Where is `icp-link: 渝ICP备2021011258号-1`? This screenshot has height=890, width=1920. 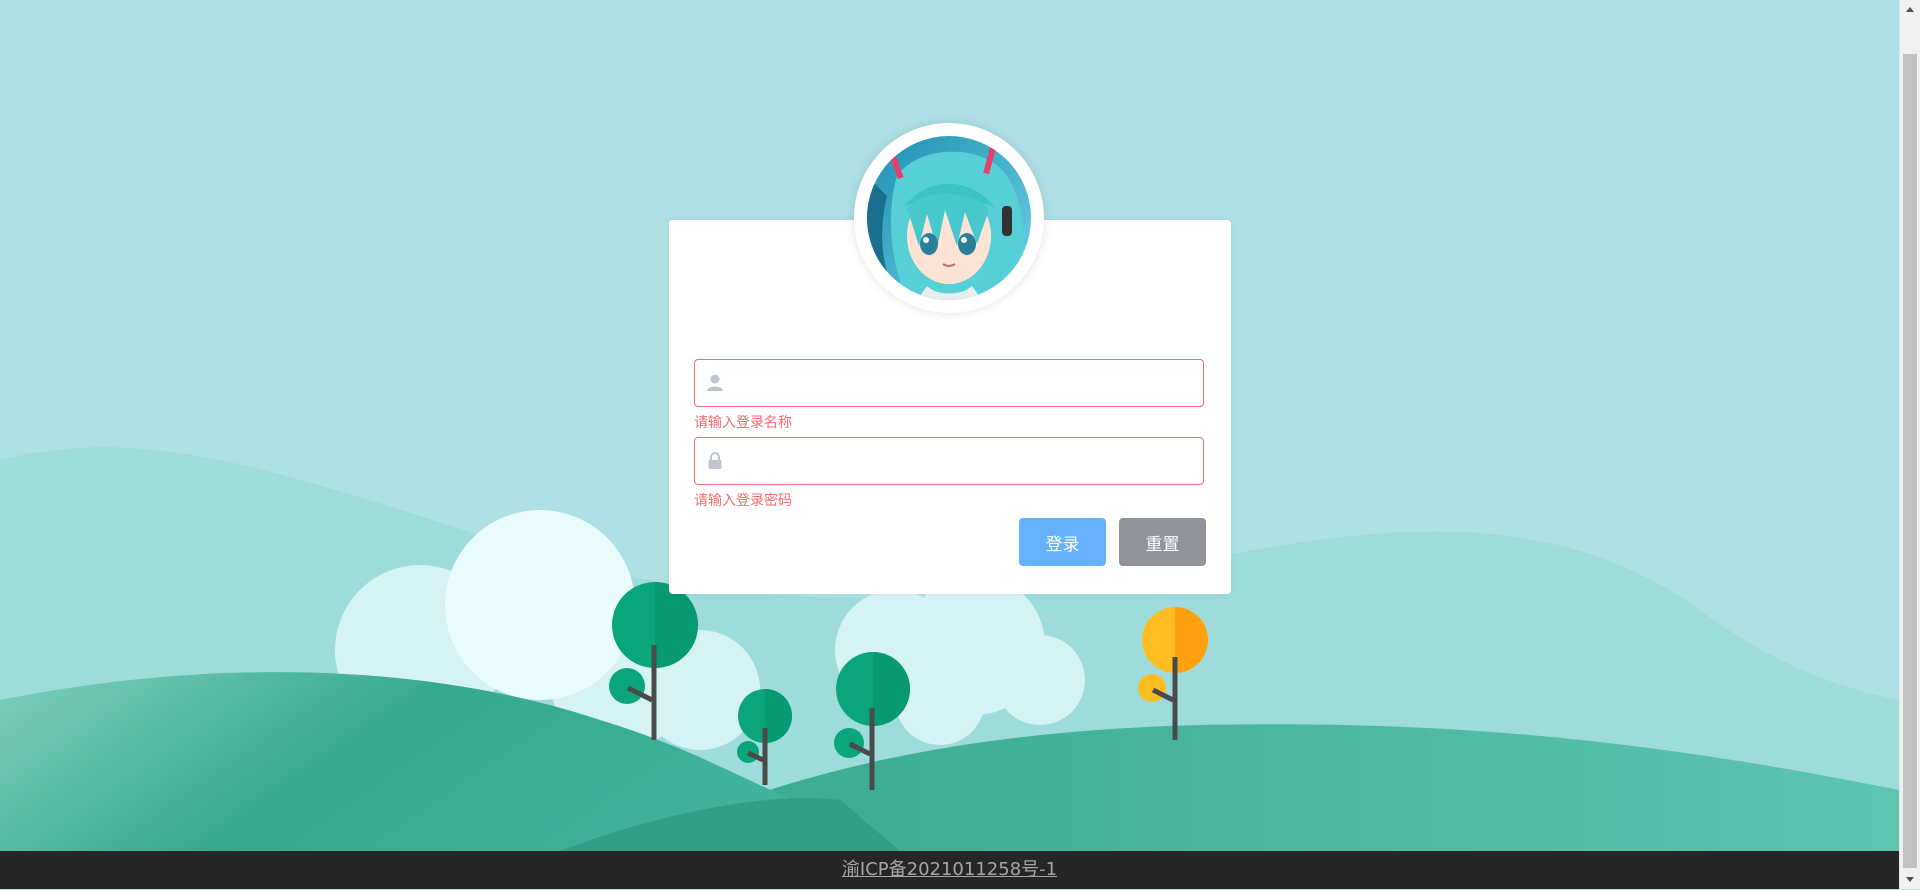
icp-link: 渝ICP备2021011258号-1 is located at coordinates (949, 869).